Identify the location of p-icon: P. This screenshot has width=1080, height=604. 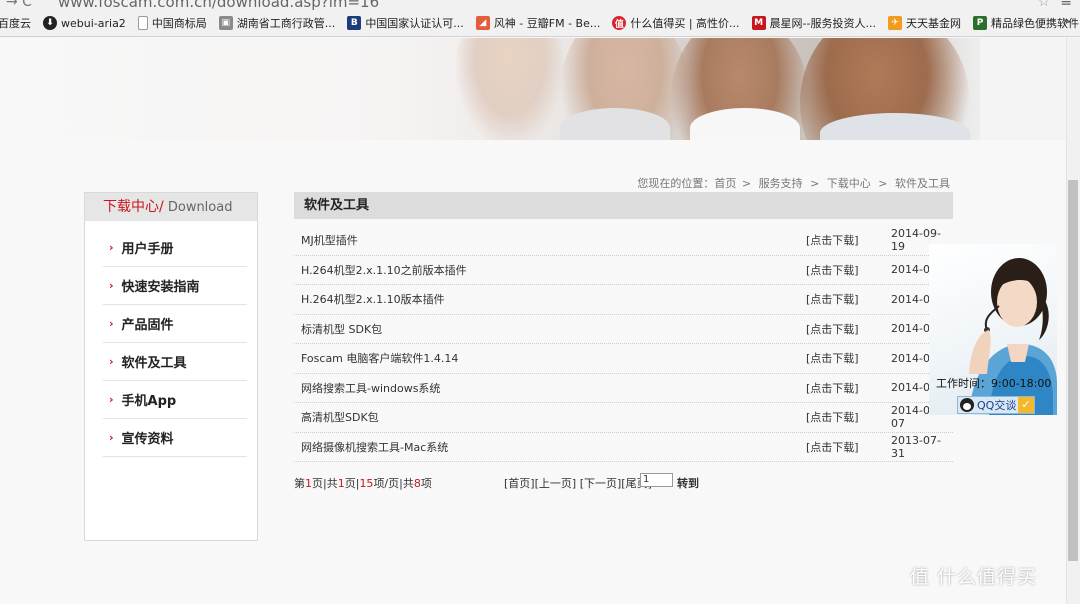
(980, 23).